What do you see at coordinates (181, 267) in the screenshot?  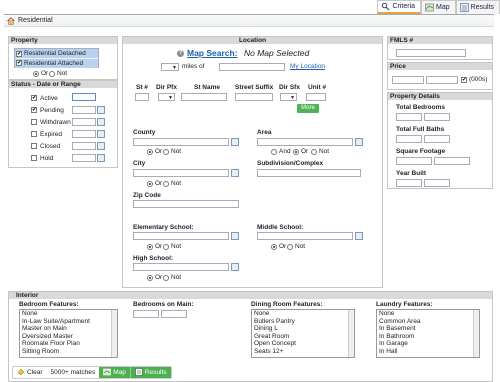 I see `high-school-input` at bounding box center [181, 267].